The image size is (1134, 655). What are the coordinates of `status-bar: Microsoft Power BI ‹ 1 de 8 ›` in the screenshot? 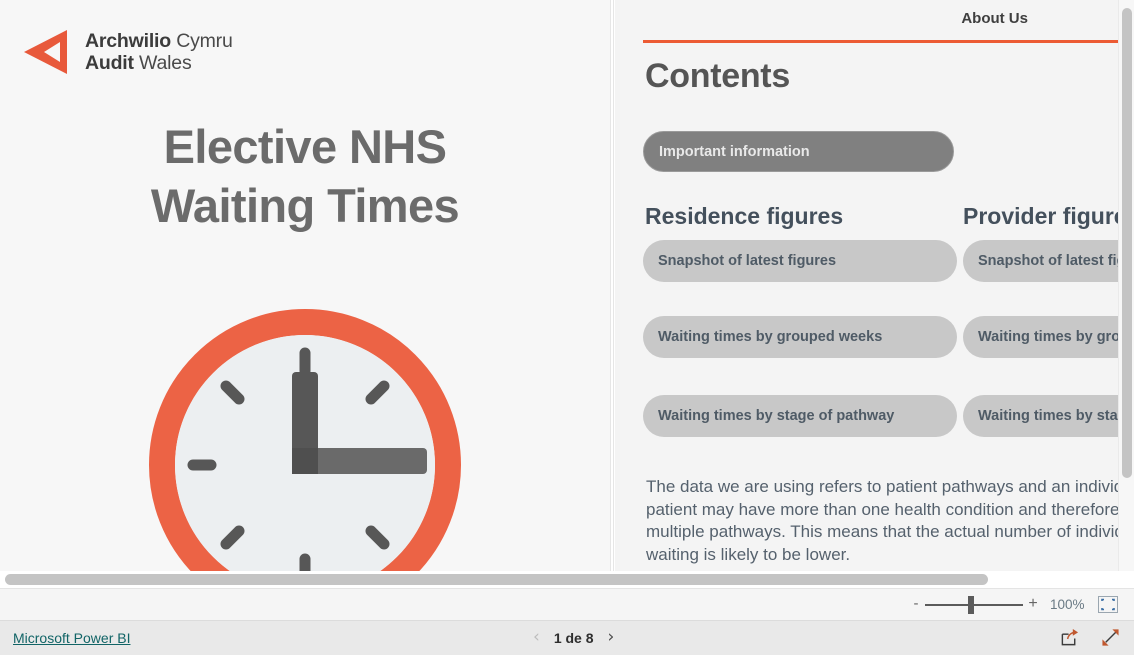 It's located at (567, 638).